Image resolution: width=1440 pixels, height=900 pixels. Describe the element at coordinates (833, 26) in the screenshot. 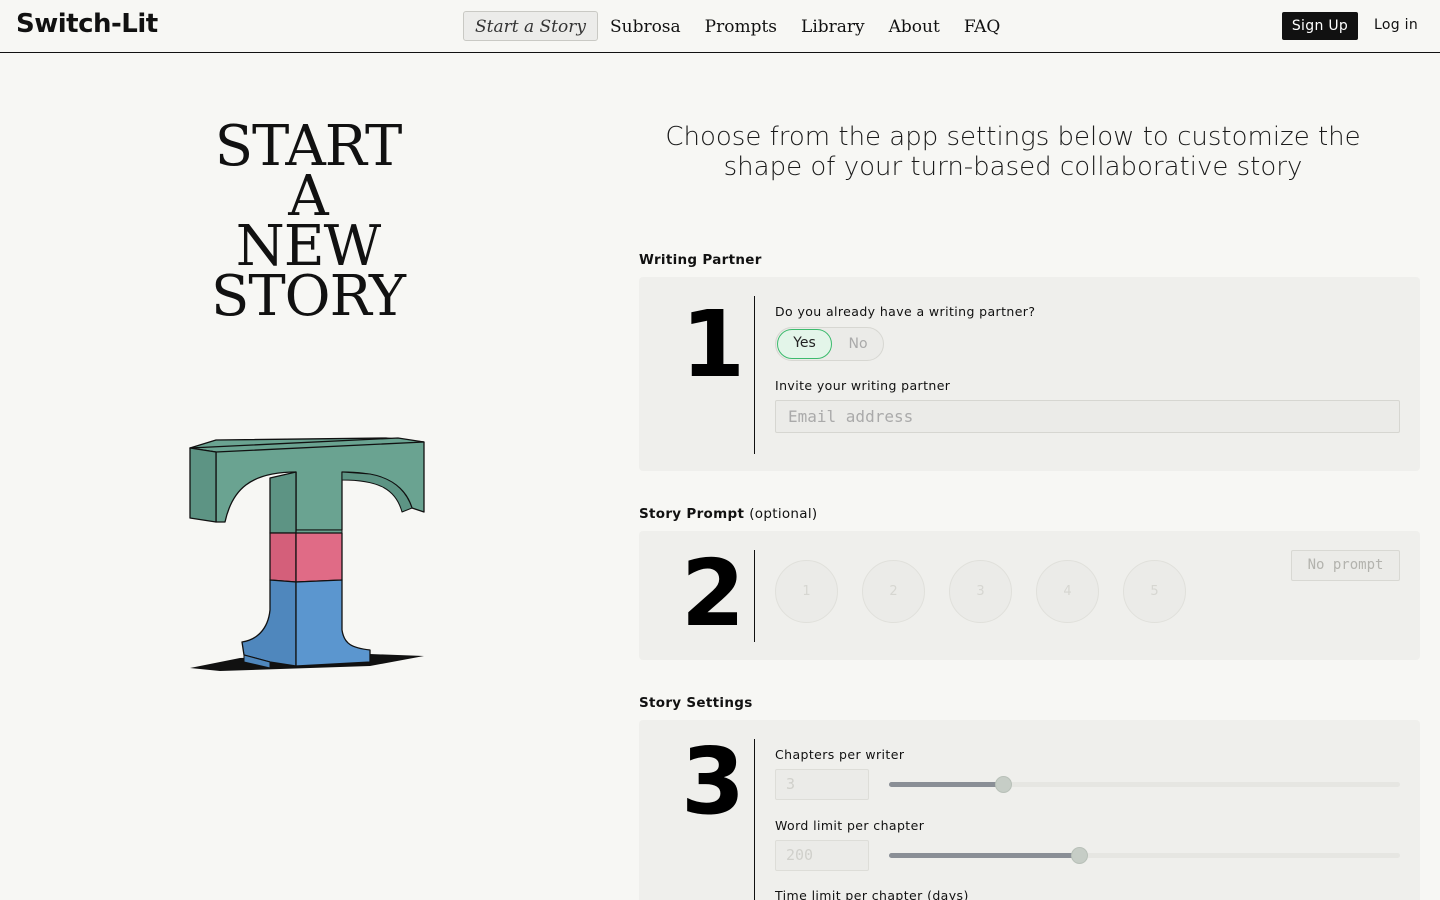

I see `nav-library: Library` at that location.